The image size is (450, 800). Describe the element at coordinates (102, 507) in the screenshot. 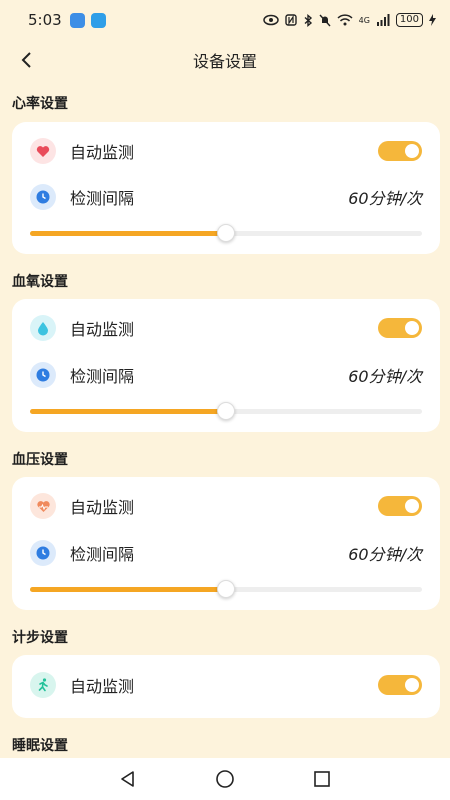

I see `blood-pressure-auto-label: 自动监测` at that location.